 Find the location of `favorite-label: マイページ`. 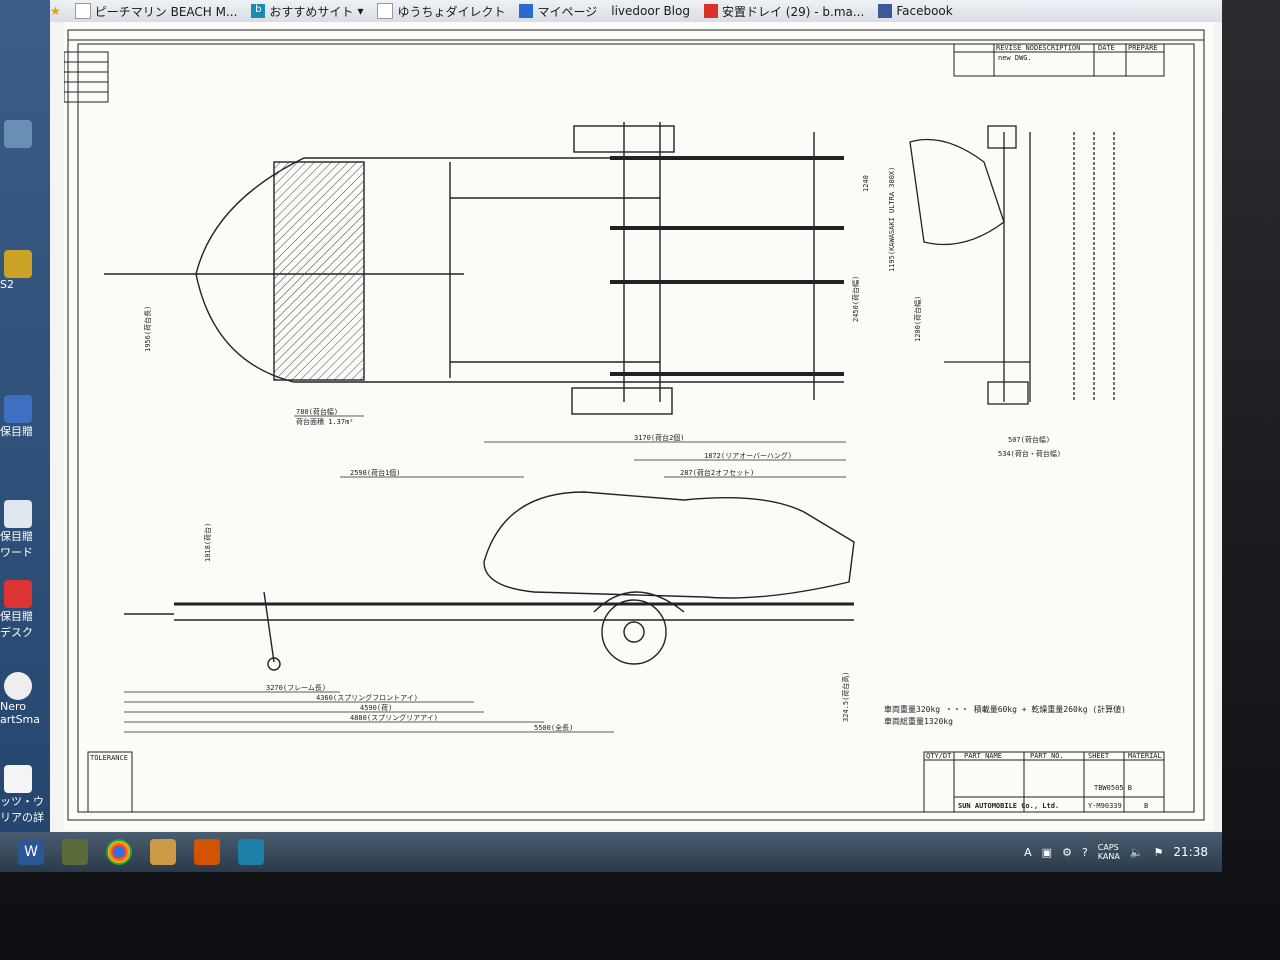

favorite-label: マイページ is located at coordinates (567, 11).